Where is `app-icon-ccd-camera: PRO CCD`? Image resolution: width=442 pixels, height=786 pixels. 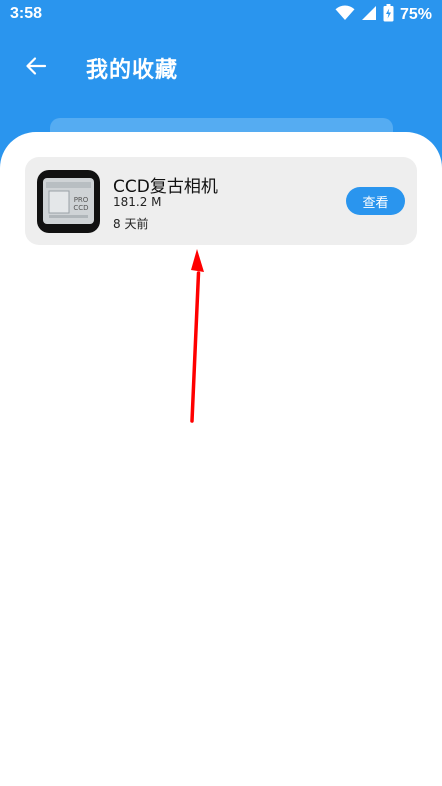 app-icon-ccd-camera: PRO CCD is located at coordinates (68, 201).